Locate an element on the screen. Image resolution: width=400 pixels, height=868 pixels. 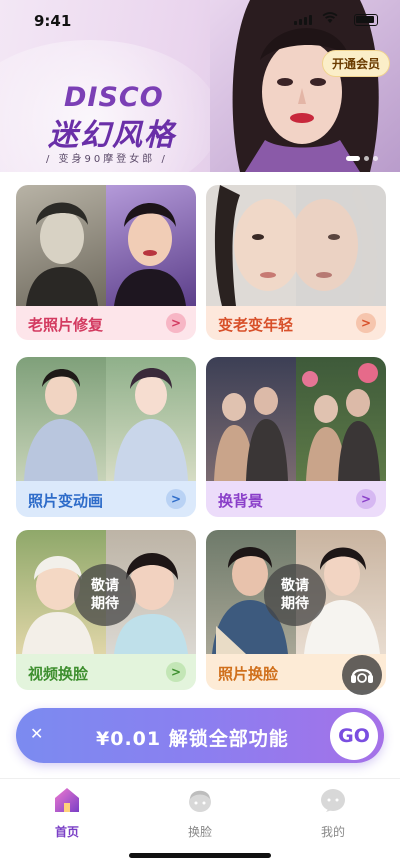
card-video-face-swap: 敬请 期待 视频换脸 > is located at coordinates (106, 610).